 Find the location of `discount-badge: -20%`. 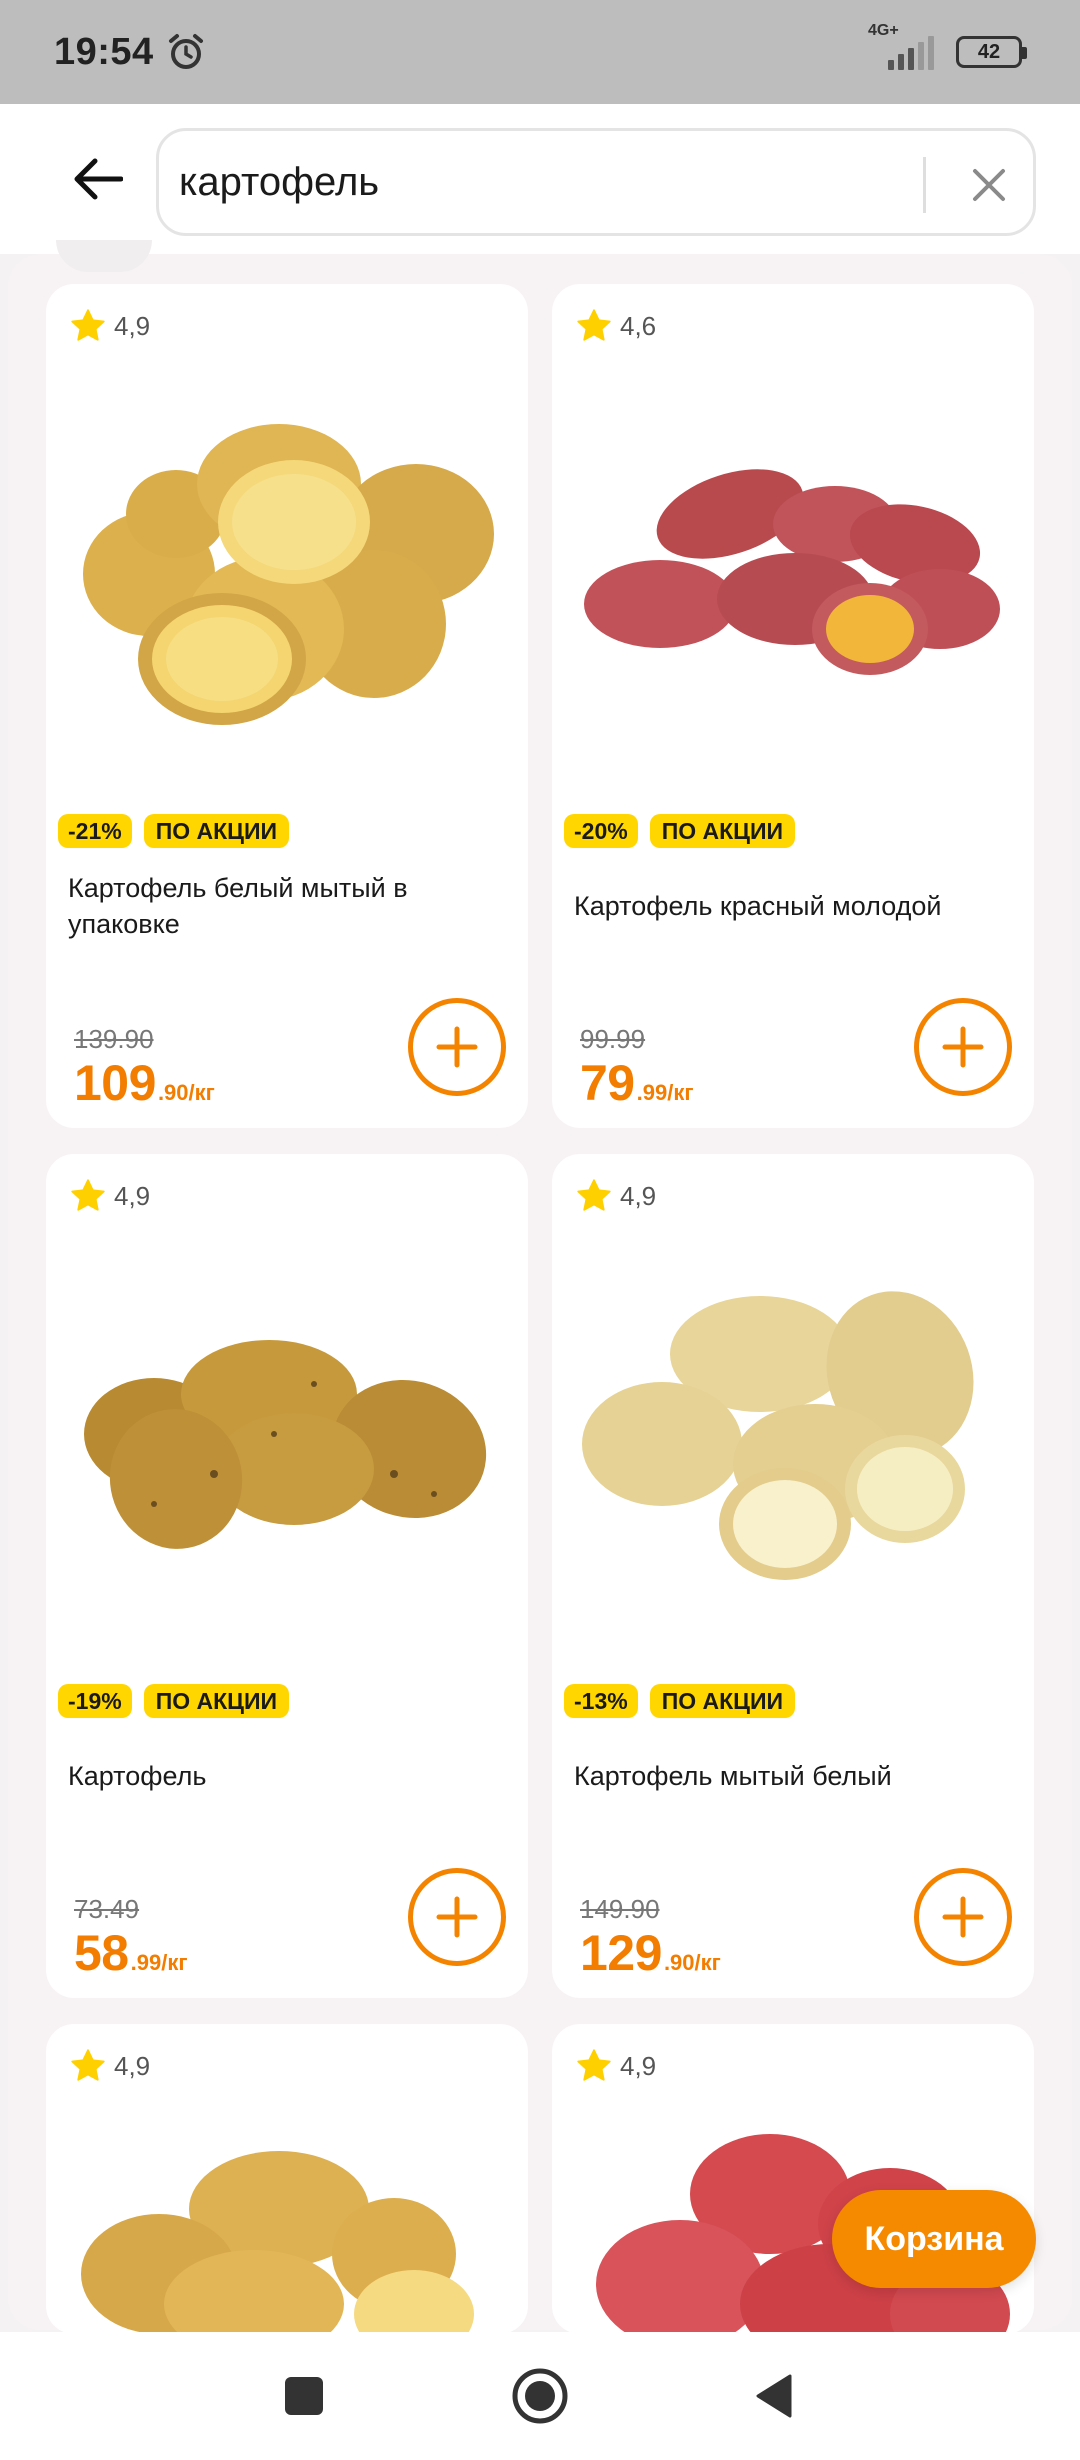

discount-badge: -20% is located at coordinates (601, 831).